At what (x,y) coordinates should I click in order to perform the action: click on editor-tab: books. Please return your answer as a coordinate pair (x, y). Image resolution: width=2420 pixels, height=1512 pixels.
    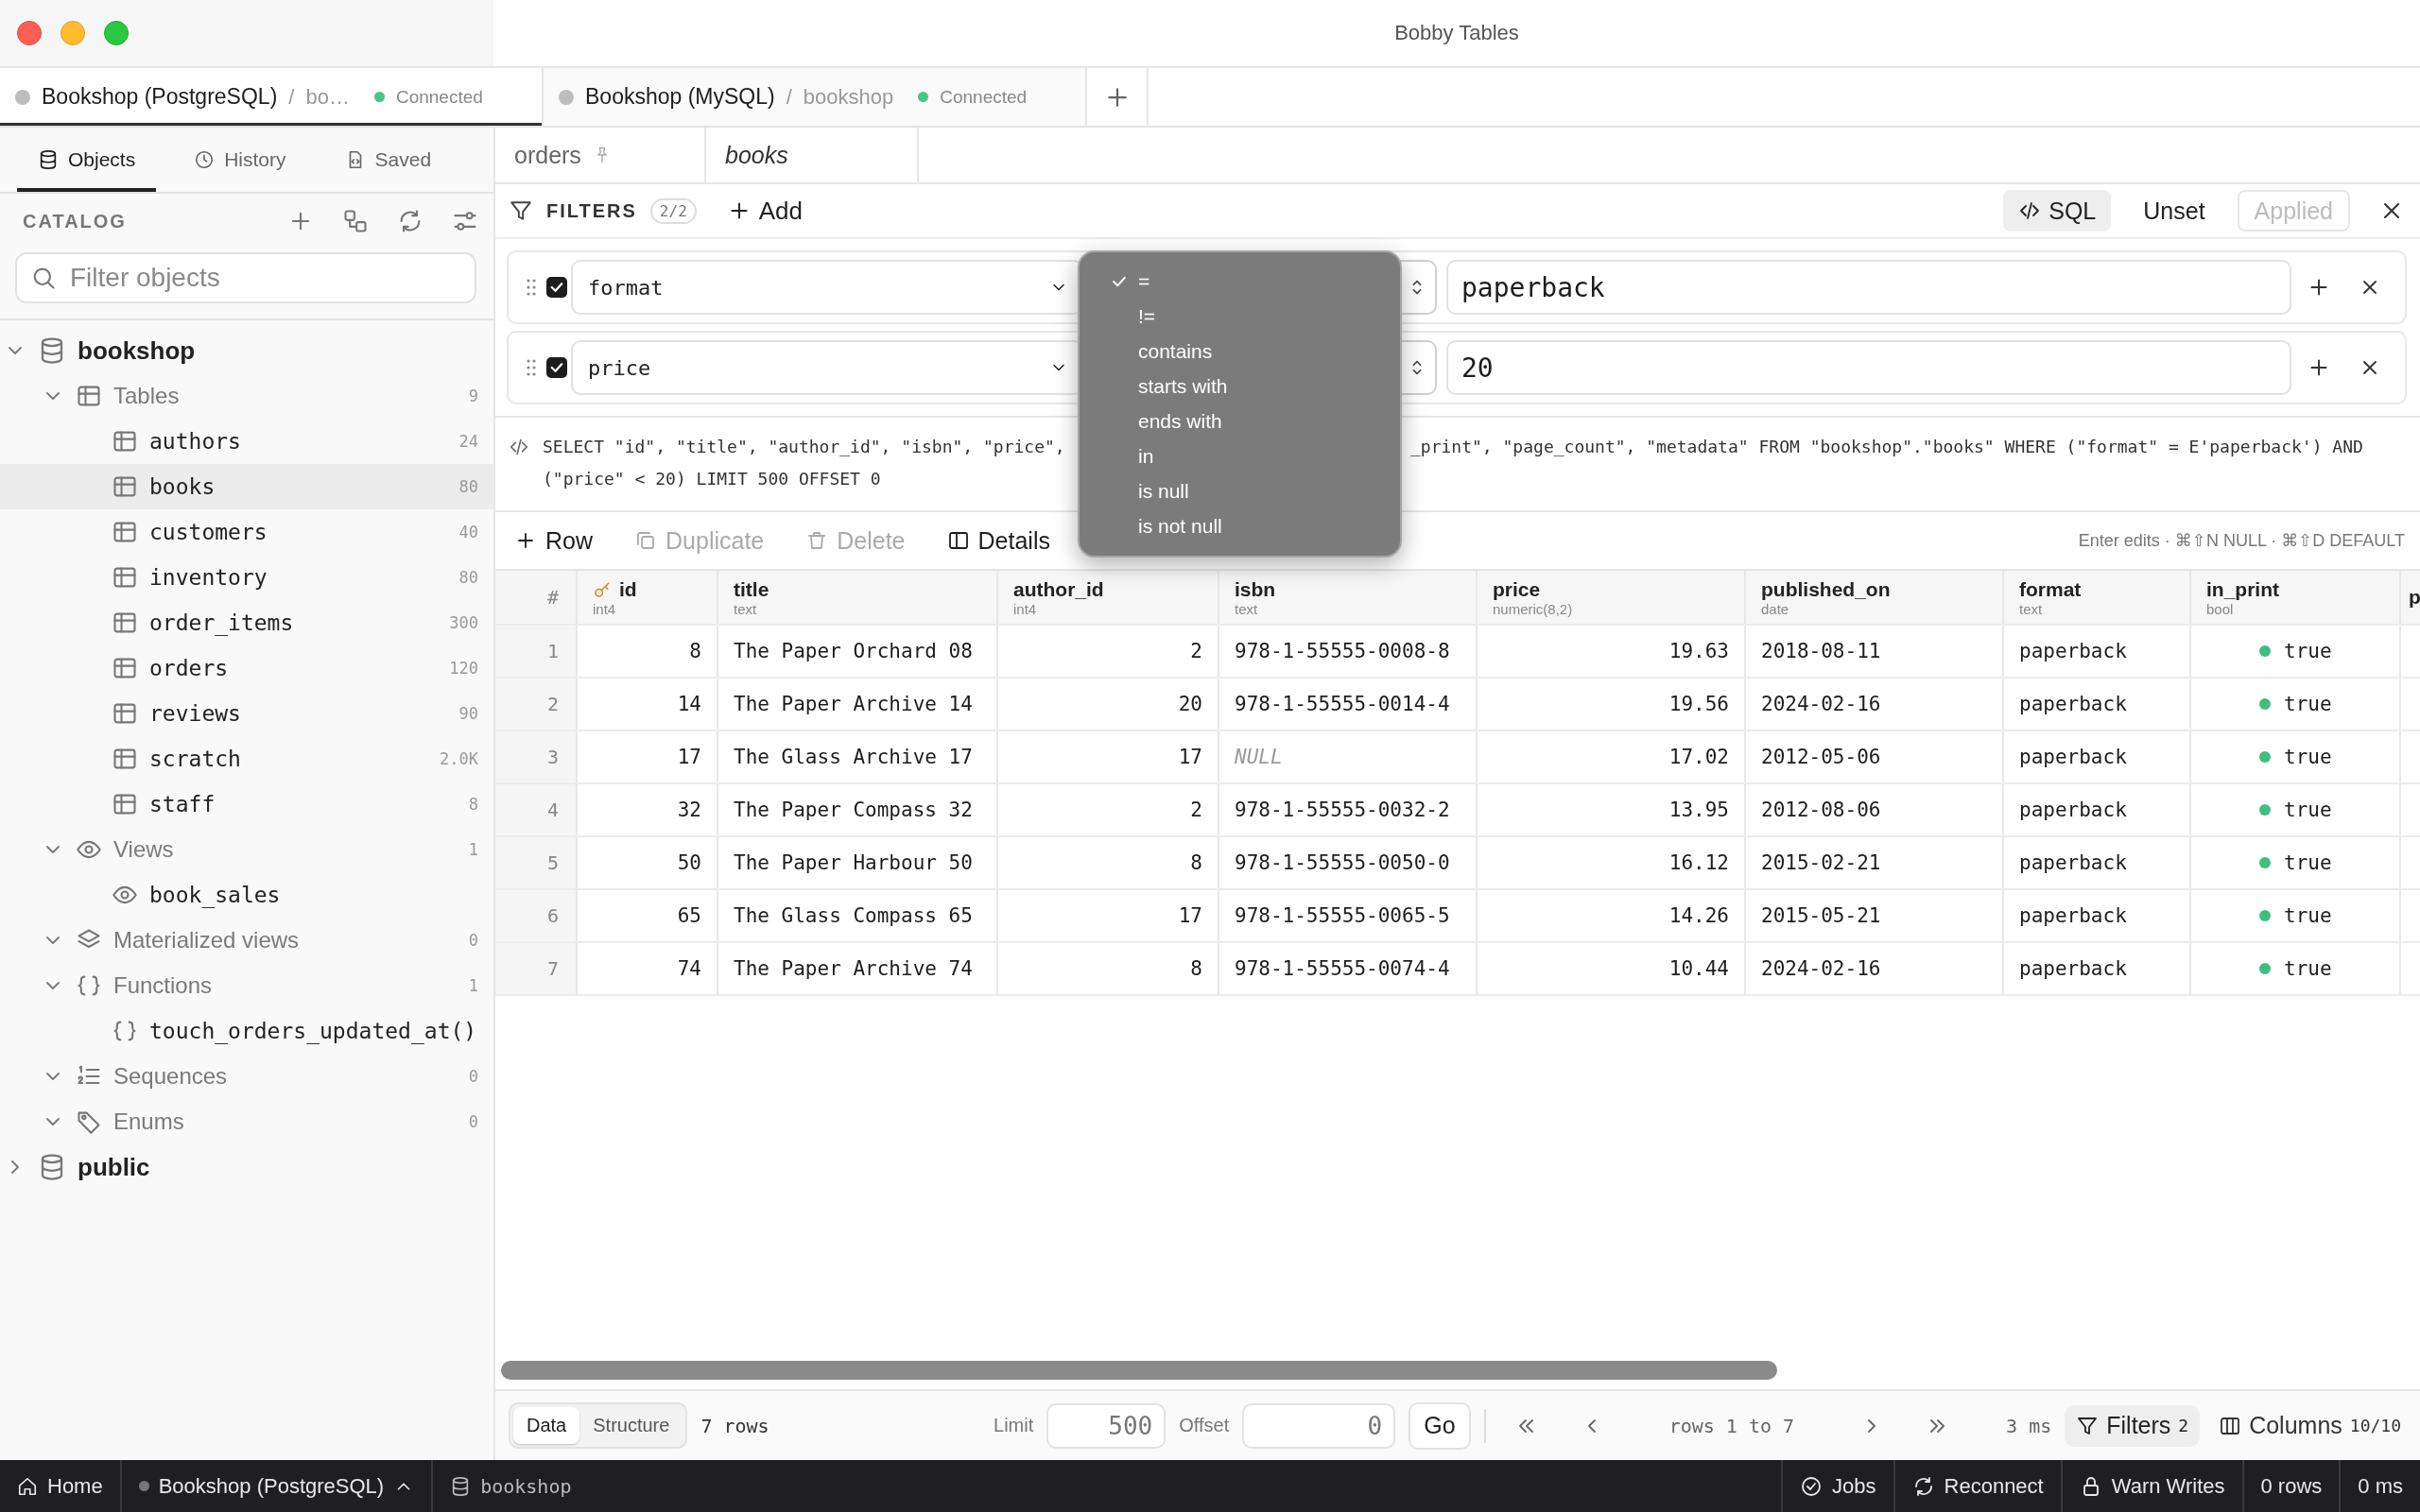
    Looking at the image, I should click on (813, 155).